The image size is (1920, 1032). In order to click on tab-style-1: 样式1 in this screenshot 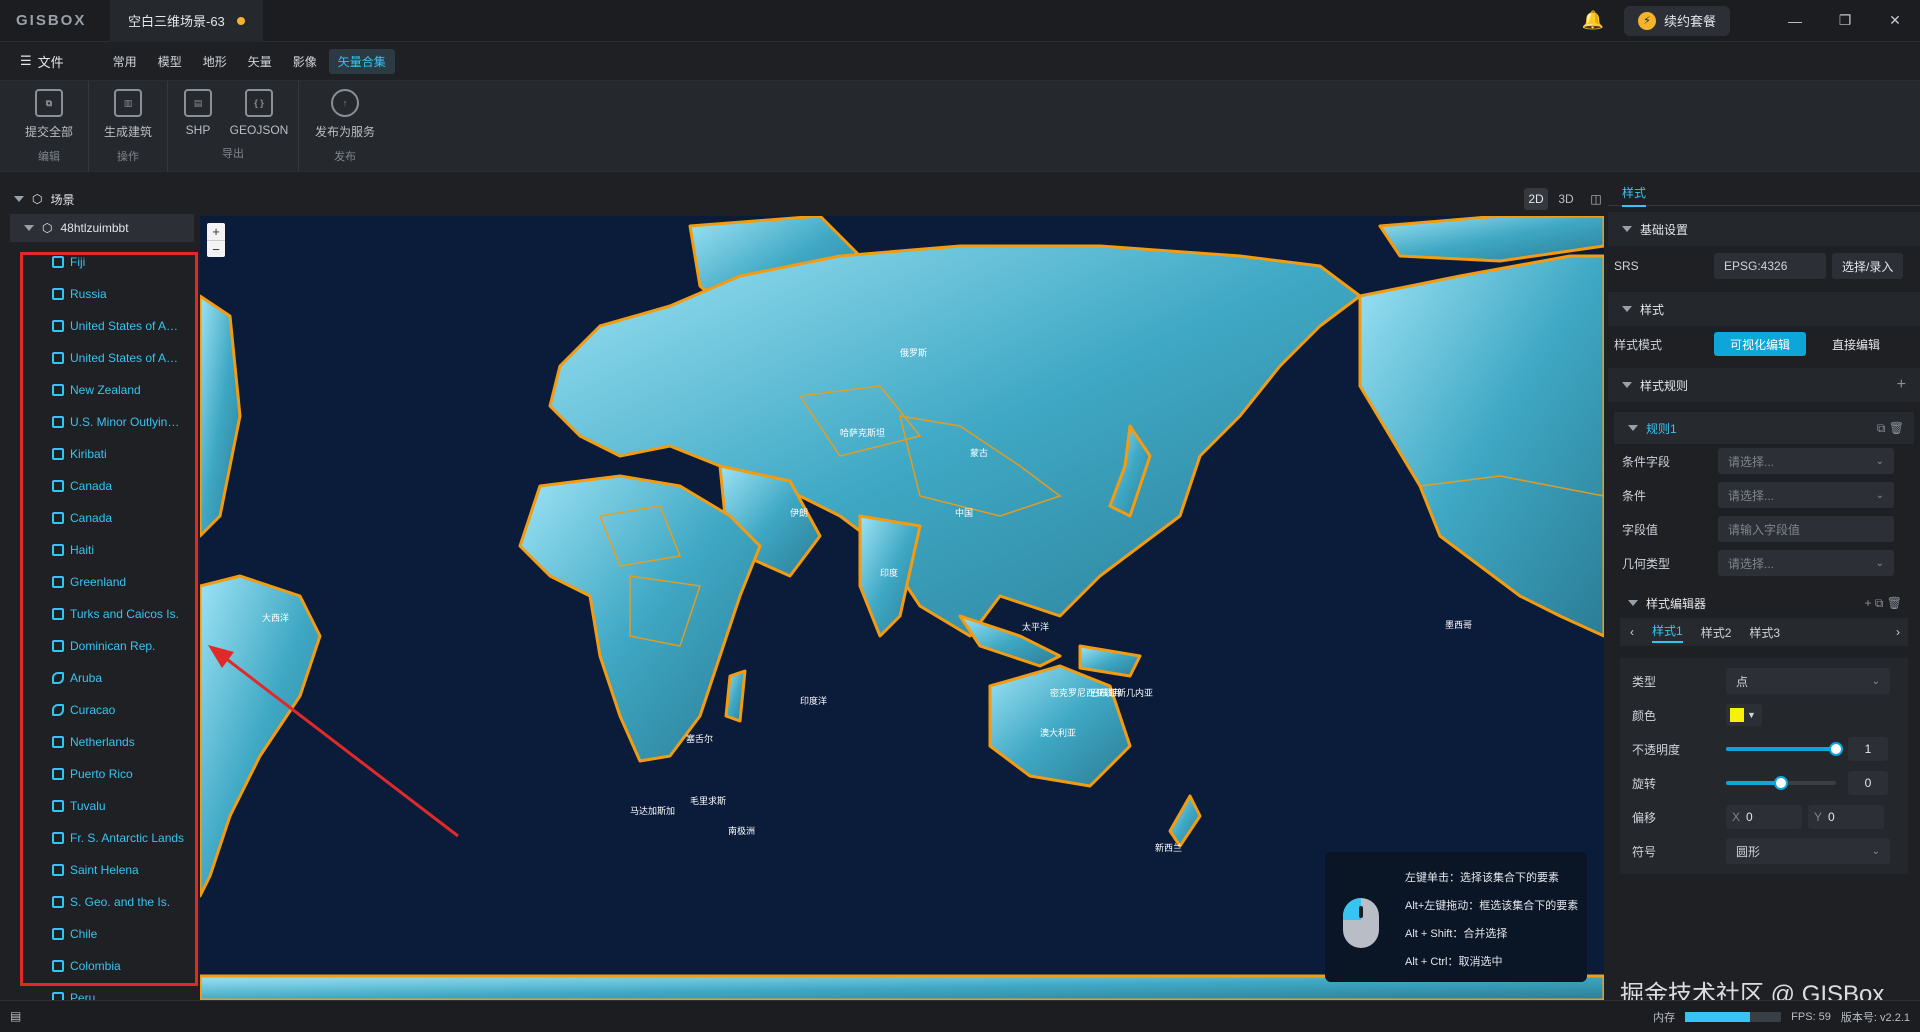, I will do `click(1667, 632)`.